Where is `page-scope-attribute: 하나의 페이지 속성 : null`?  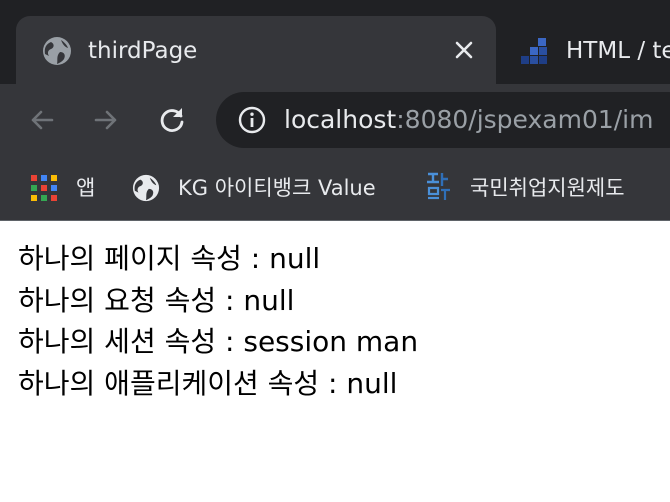 page-scope-attribute: 하나의 페이지 속성 : null is located at coordinates (169, 258).